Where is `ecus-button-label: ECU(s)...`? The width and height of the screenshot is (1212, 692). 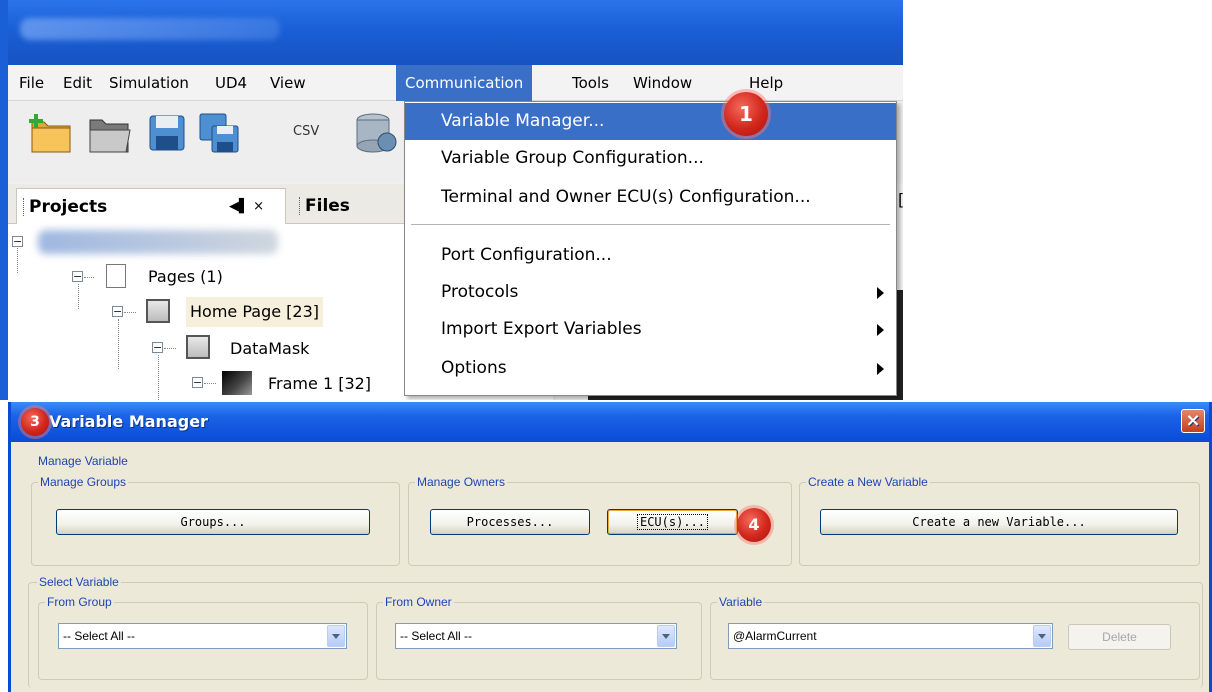
ecus-button-label: ECU(s)... is located at coordinates (672, 522).